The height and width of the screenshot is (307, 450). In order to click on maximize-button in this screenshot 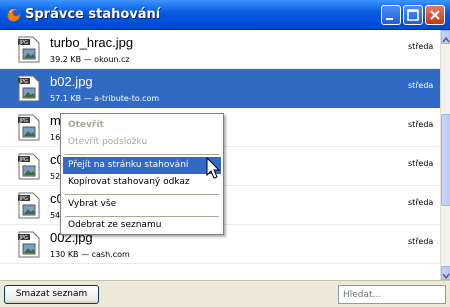, I will do `click(413, 15)`.